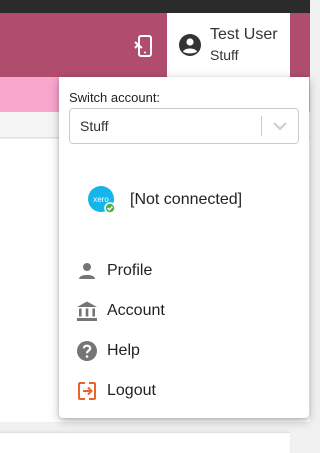 The height and width of the screenshot is (453, 320). What do you see at coordinates (87, 391) in the screenshot?
I see `logout-icon` at bounding box center [87, 391].